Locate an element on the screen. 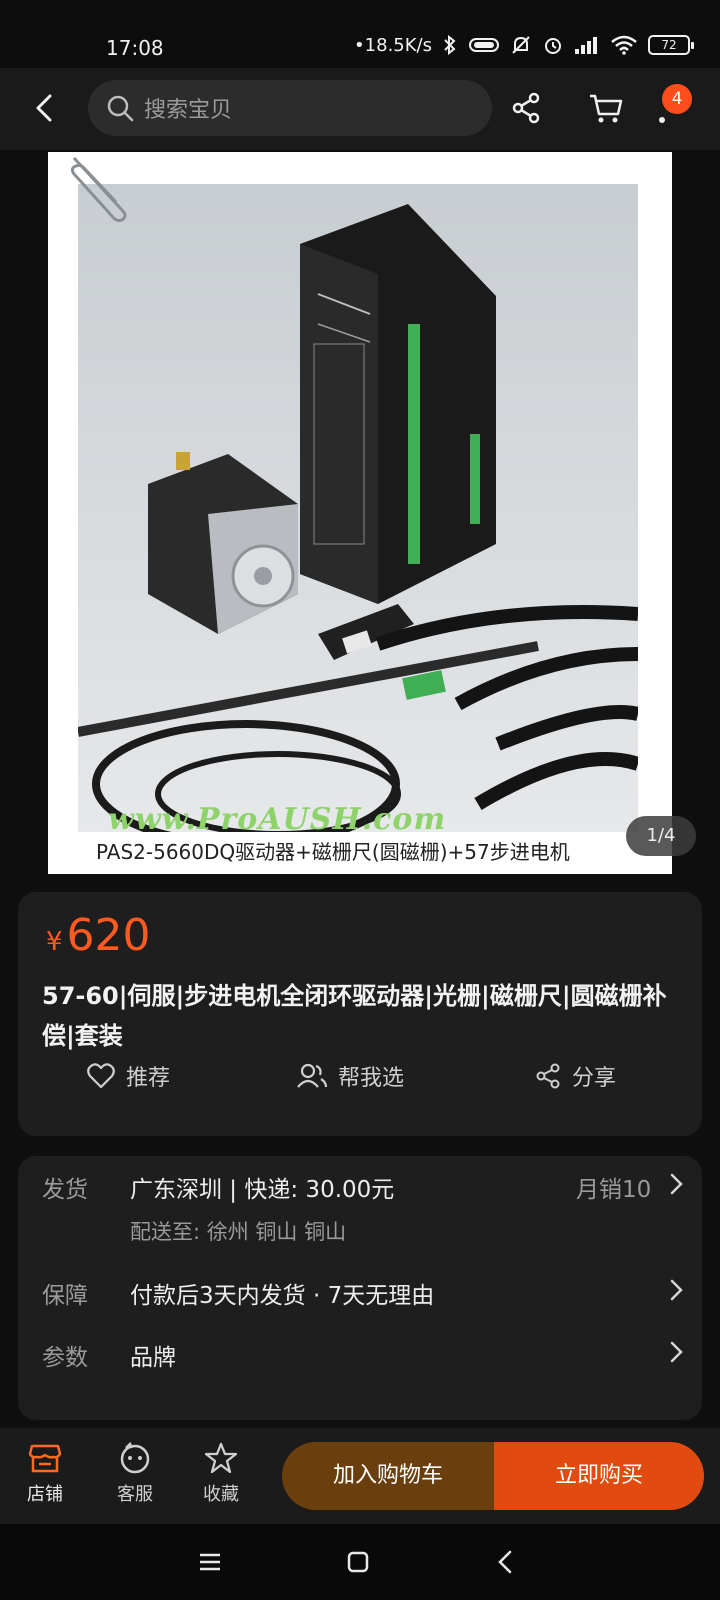 Image resolution: width=720 pixels, height=1600 pixels. favorite-tab: 收藏 is located at coordinates (221, 1474).